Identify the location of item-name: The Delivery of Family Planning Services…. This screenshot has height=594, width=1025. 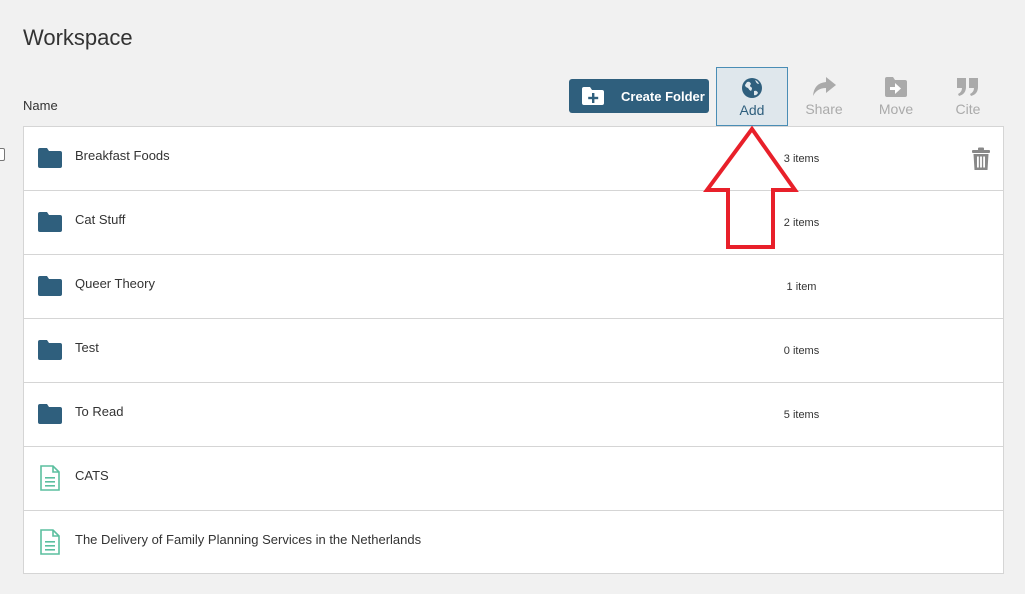
(248, 539).